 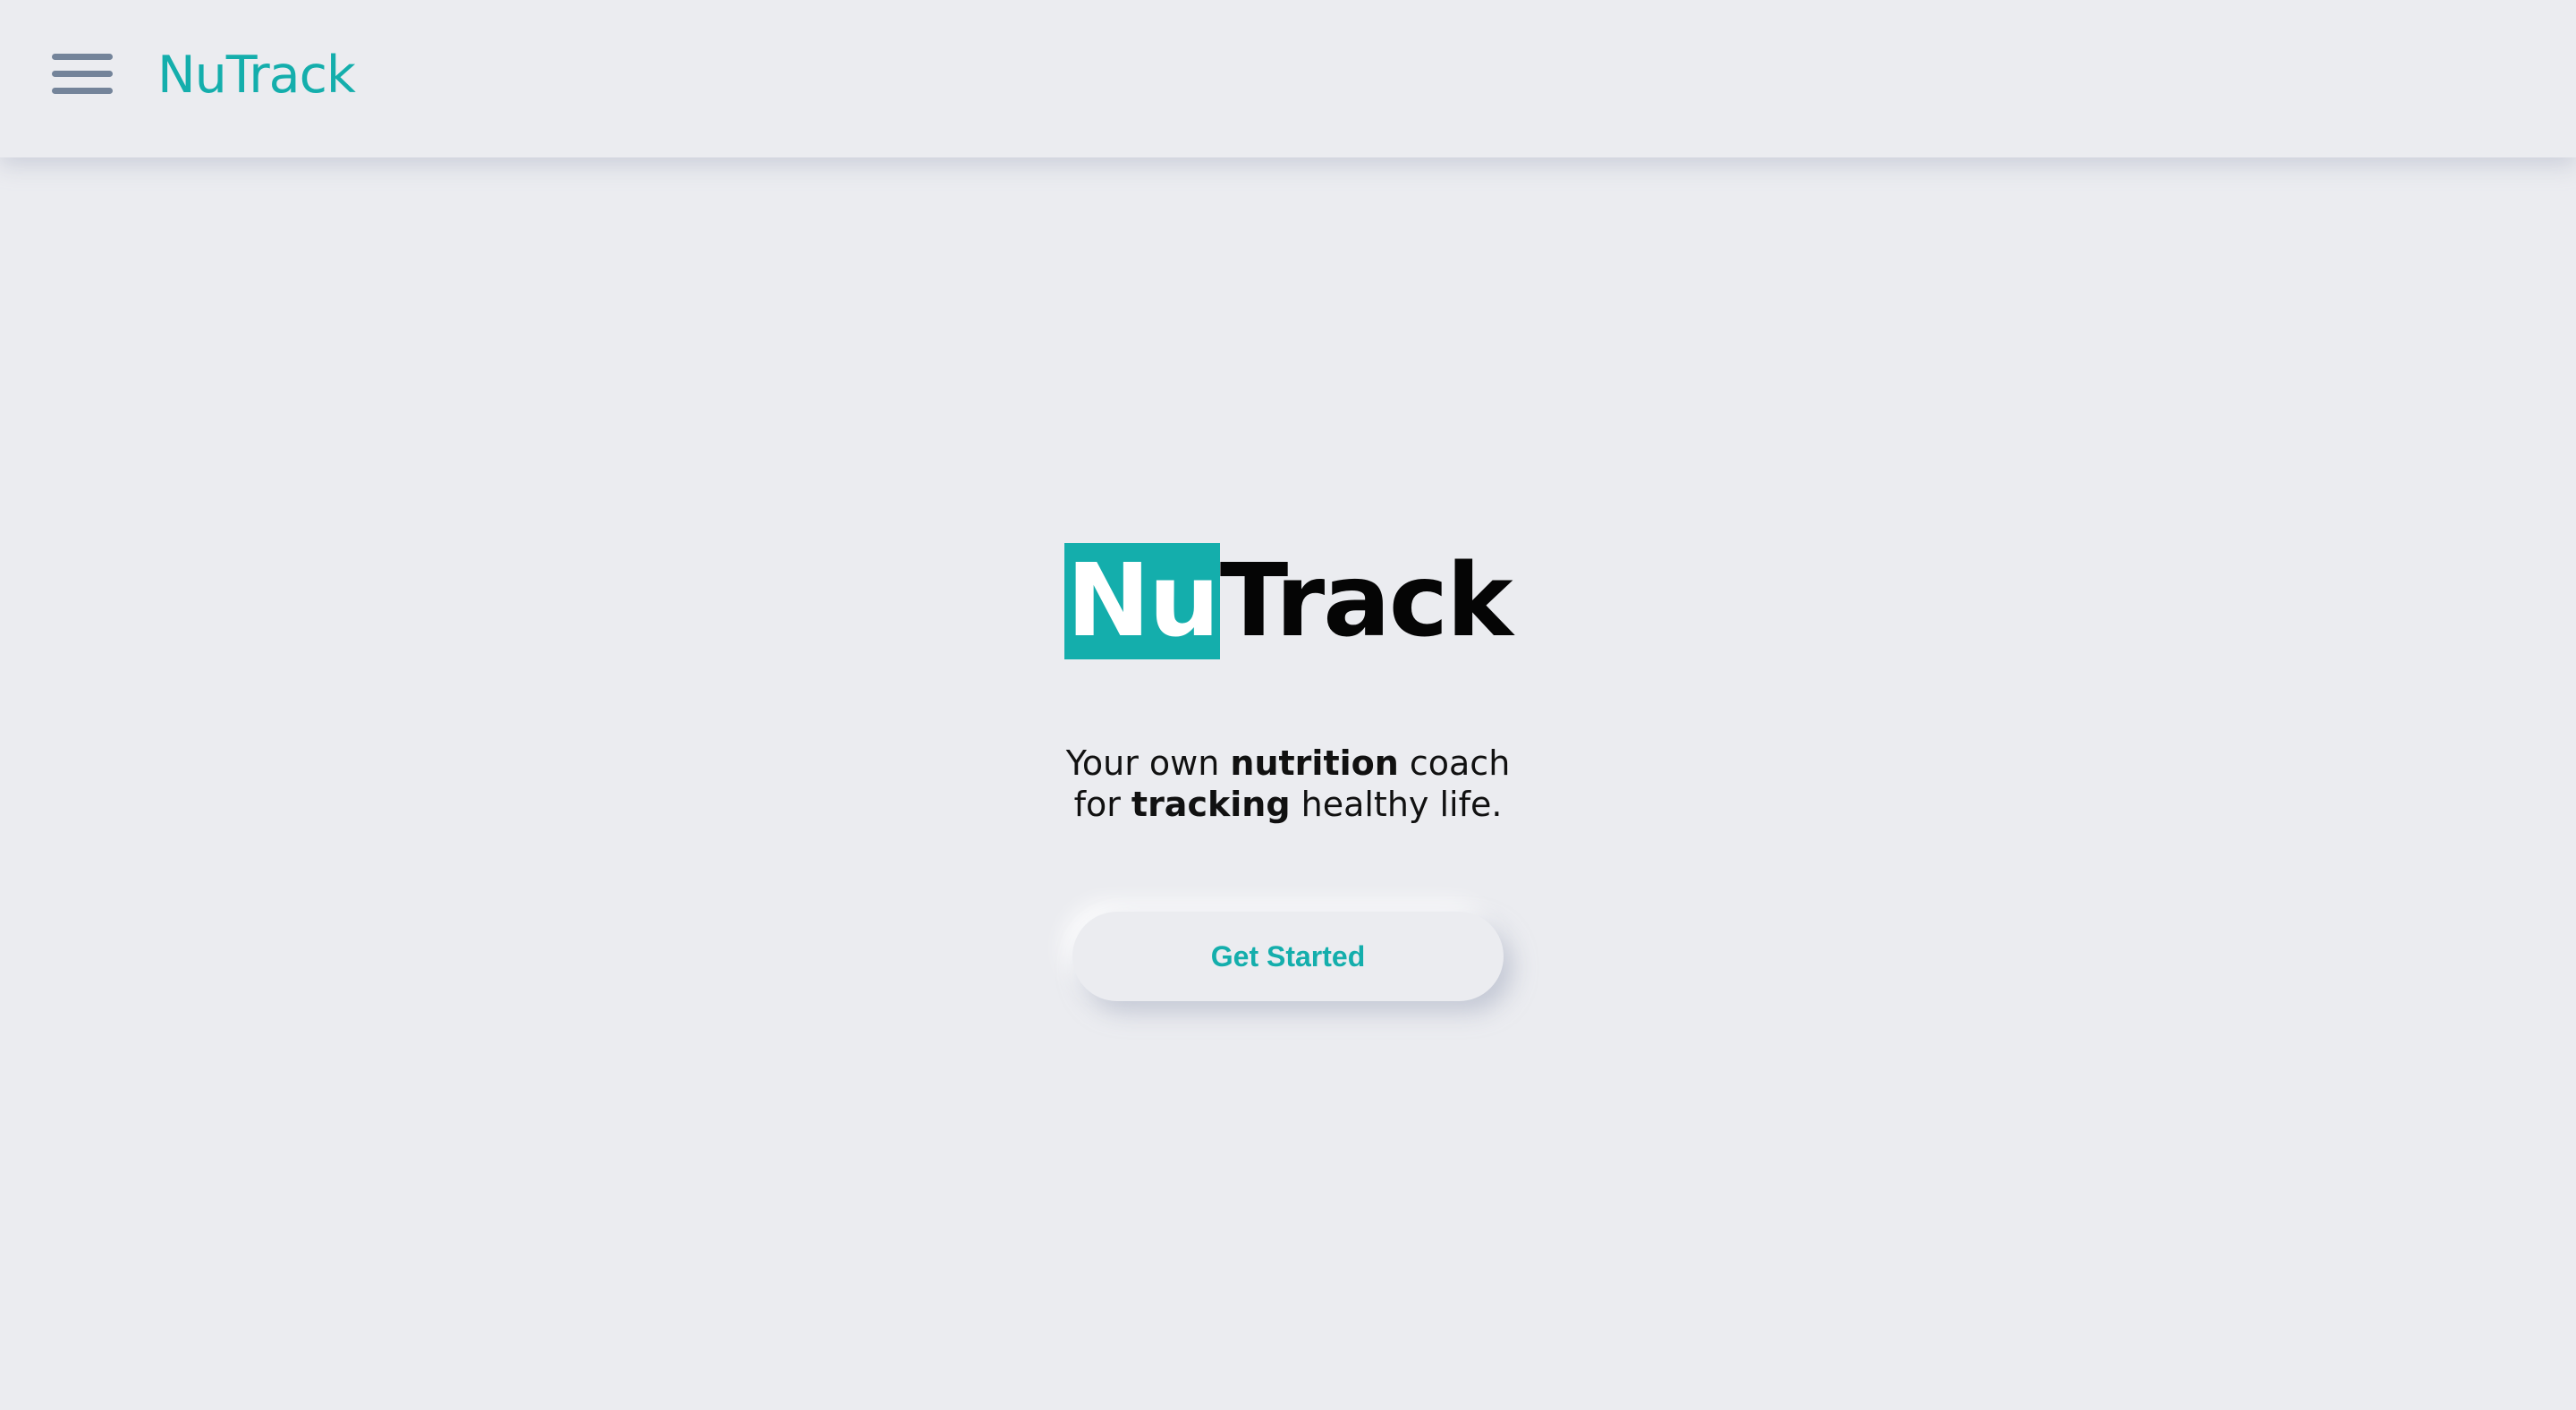 I want to click on tagline-emphasis: nutrition, so click(x=1314, y=763).